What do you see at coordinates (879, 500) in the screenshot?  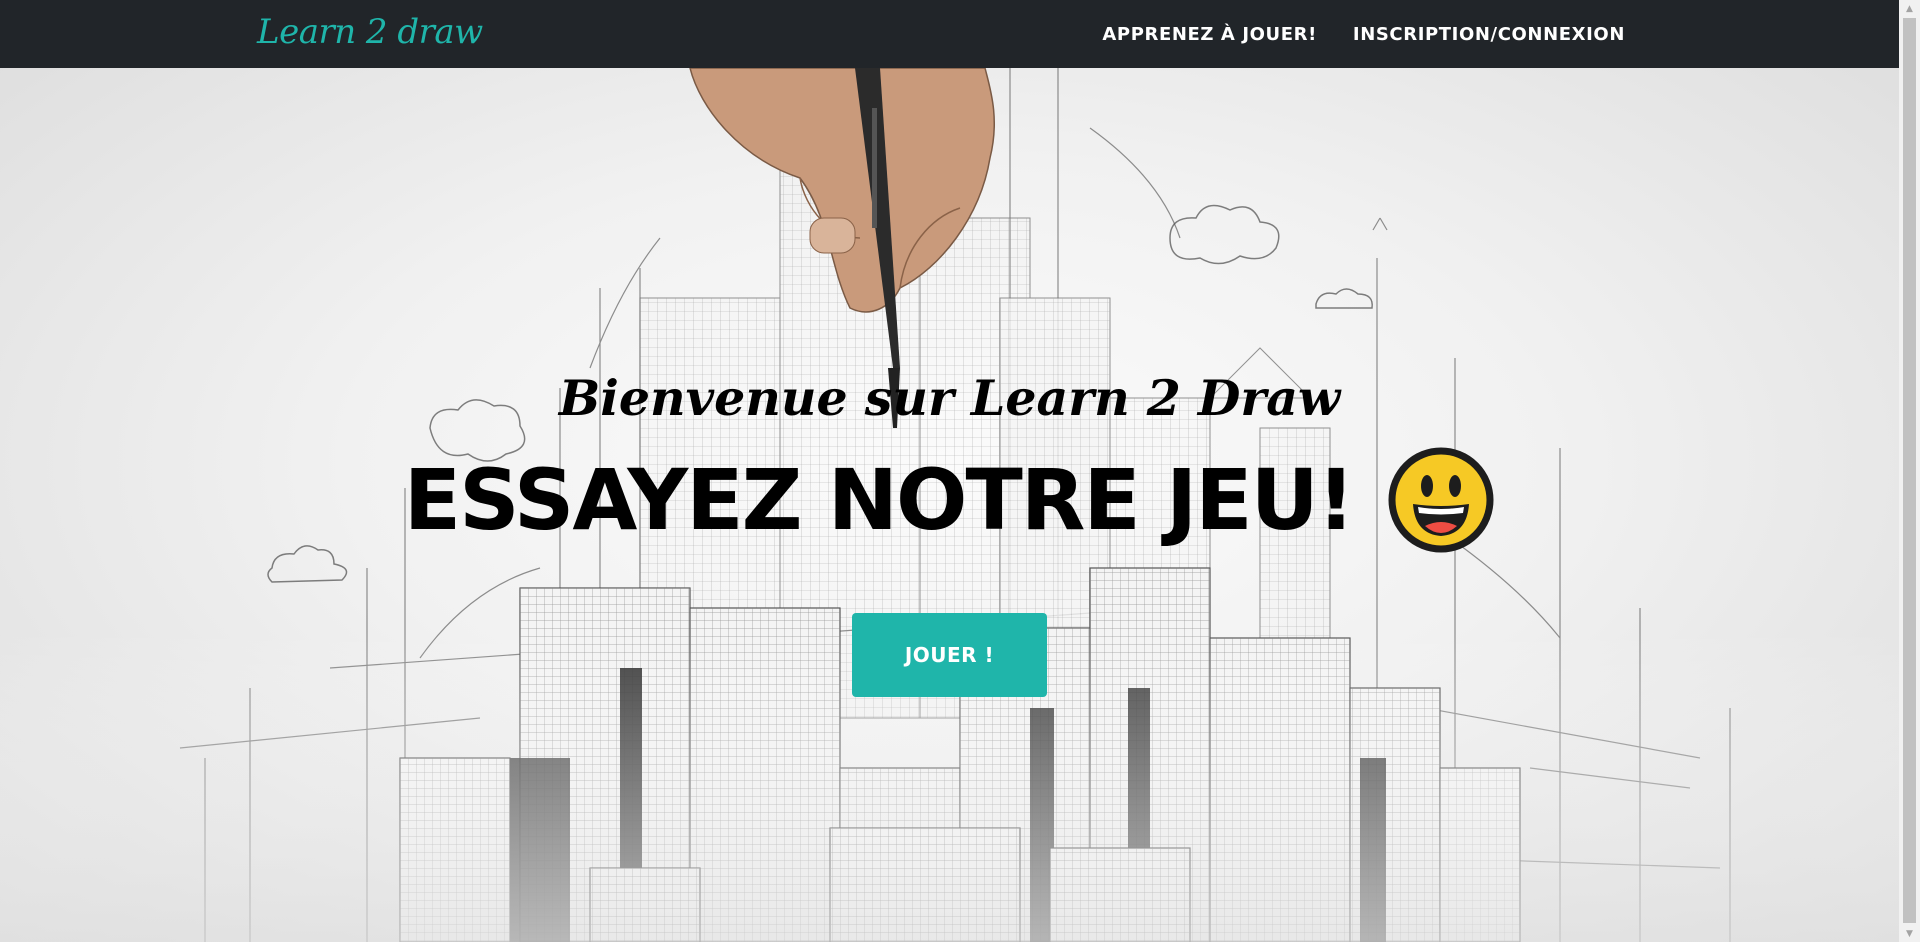 I see `hero-heading: ESSAYEZ NOTRE JEU!` at bounding box center [879, 500].